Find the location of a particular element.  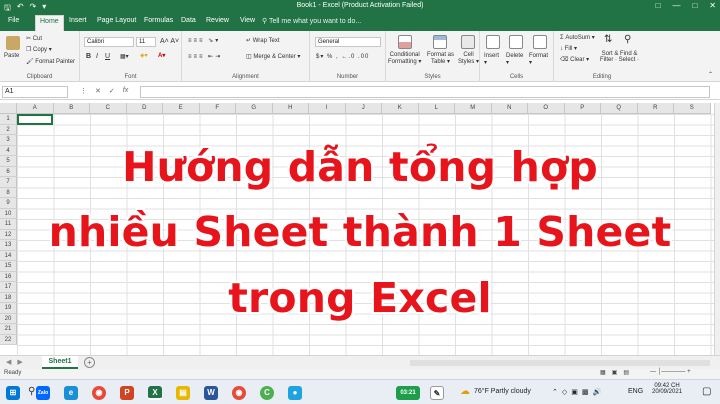

format-as-table-icon is located at coordinates (440, 42).